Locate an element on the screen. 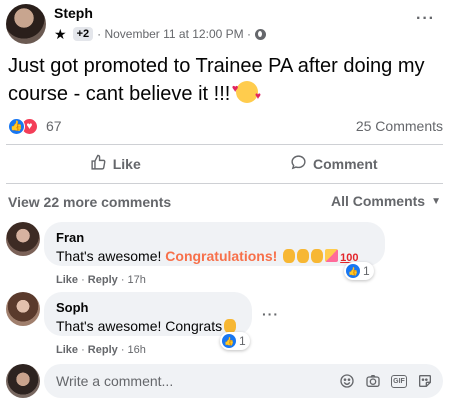 The image size is (449, 400). caret-down-icon: ▼ is located at coordinates (436, 201).